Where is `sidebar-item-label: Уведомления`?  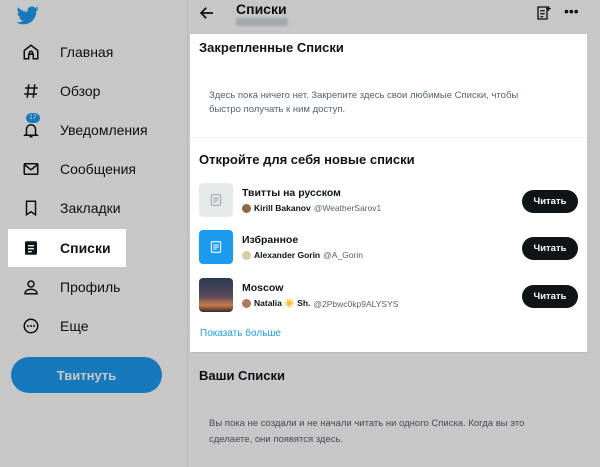 sidebar-item-label: Уведомления is located at coordinates (104, 130).